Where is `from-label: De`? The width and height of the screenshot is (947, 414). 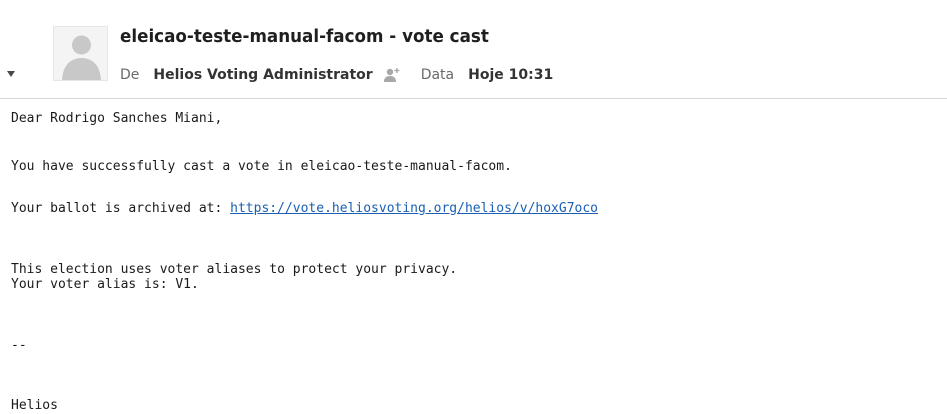 from-label: De is located at coordinates (130, 75).